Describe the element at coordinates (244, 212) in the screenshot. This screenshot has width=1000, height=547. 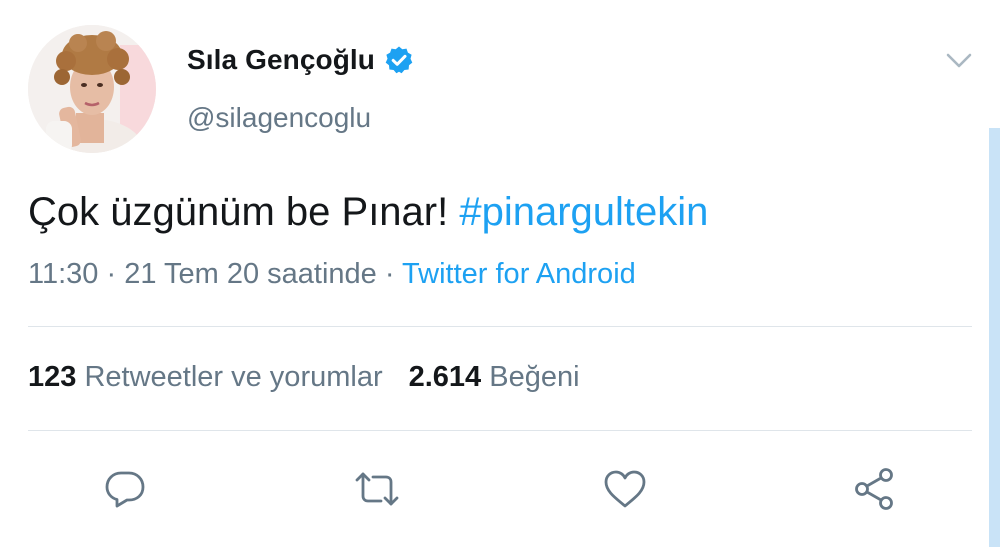
I see `tweet-body: Çok üzgünüm be Pınar!` at that location.